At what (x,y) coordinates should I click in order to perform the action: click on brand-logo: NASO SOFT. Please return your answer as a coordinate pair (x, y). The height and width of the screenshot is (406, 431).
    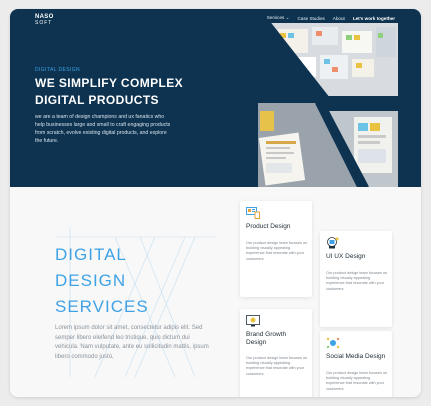
    Looking at the image, I should click on (44, 20).